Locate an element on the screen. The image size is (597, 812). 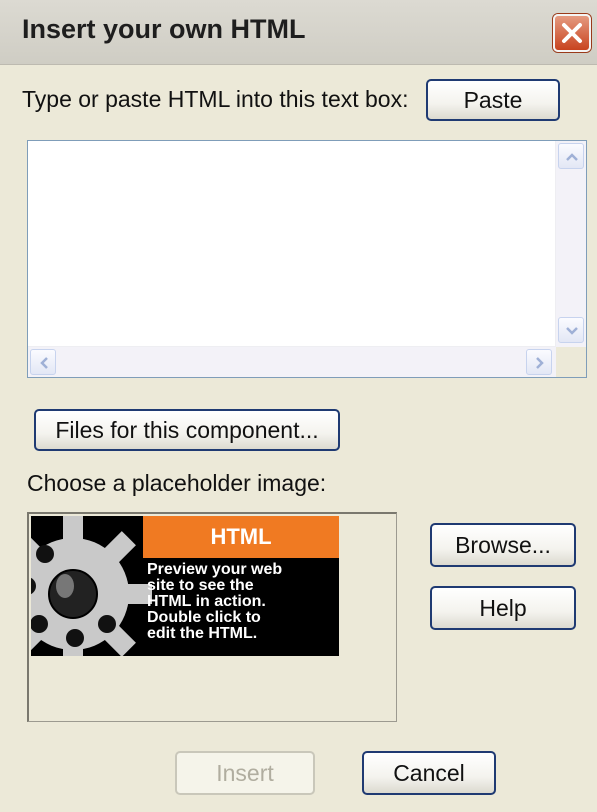
cancel-button: Cancel is located at coordinates (429, 773).